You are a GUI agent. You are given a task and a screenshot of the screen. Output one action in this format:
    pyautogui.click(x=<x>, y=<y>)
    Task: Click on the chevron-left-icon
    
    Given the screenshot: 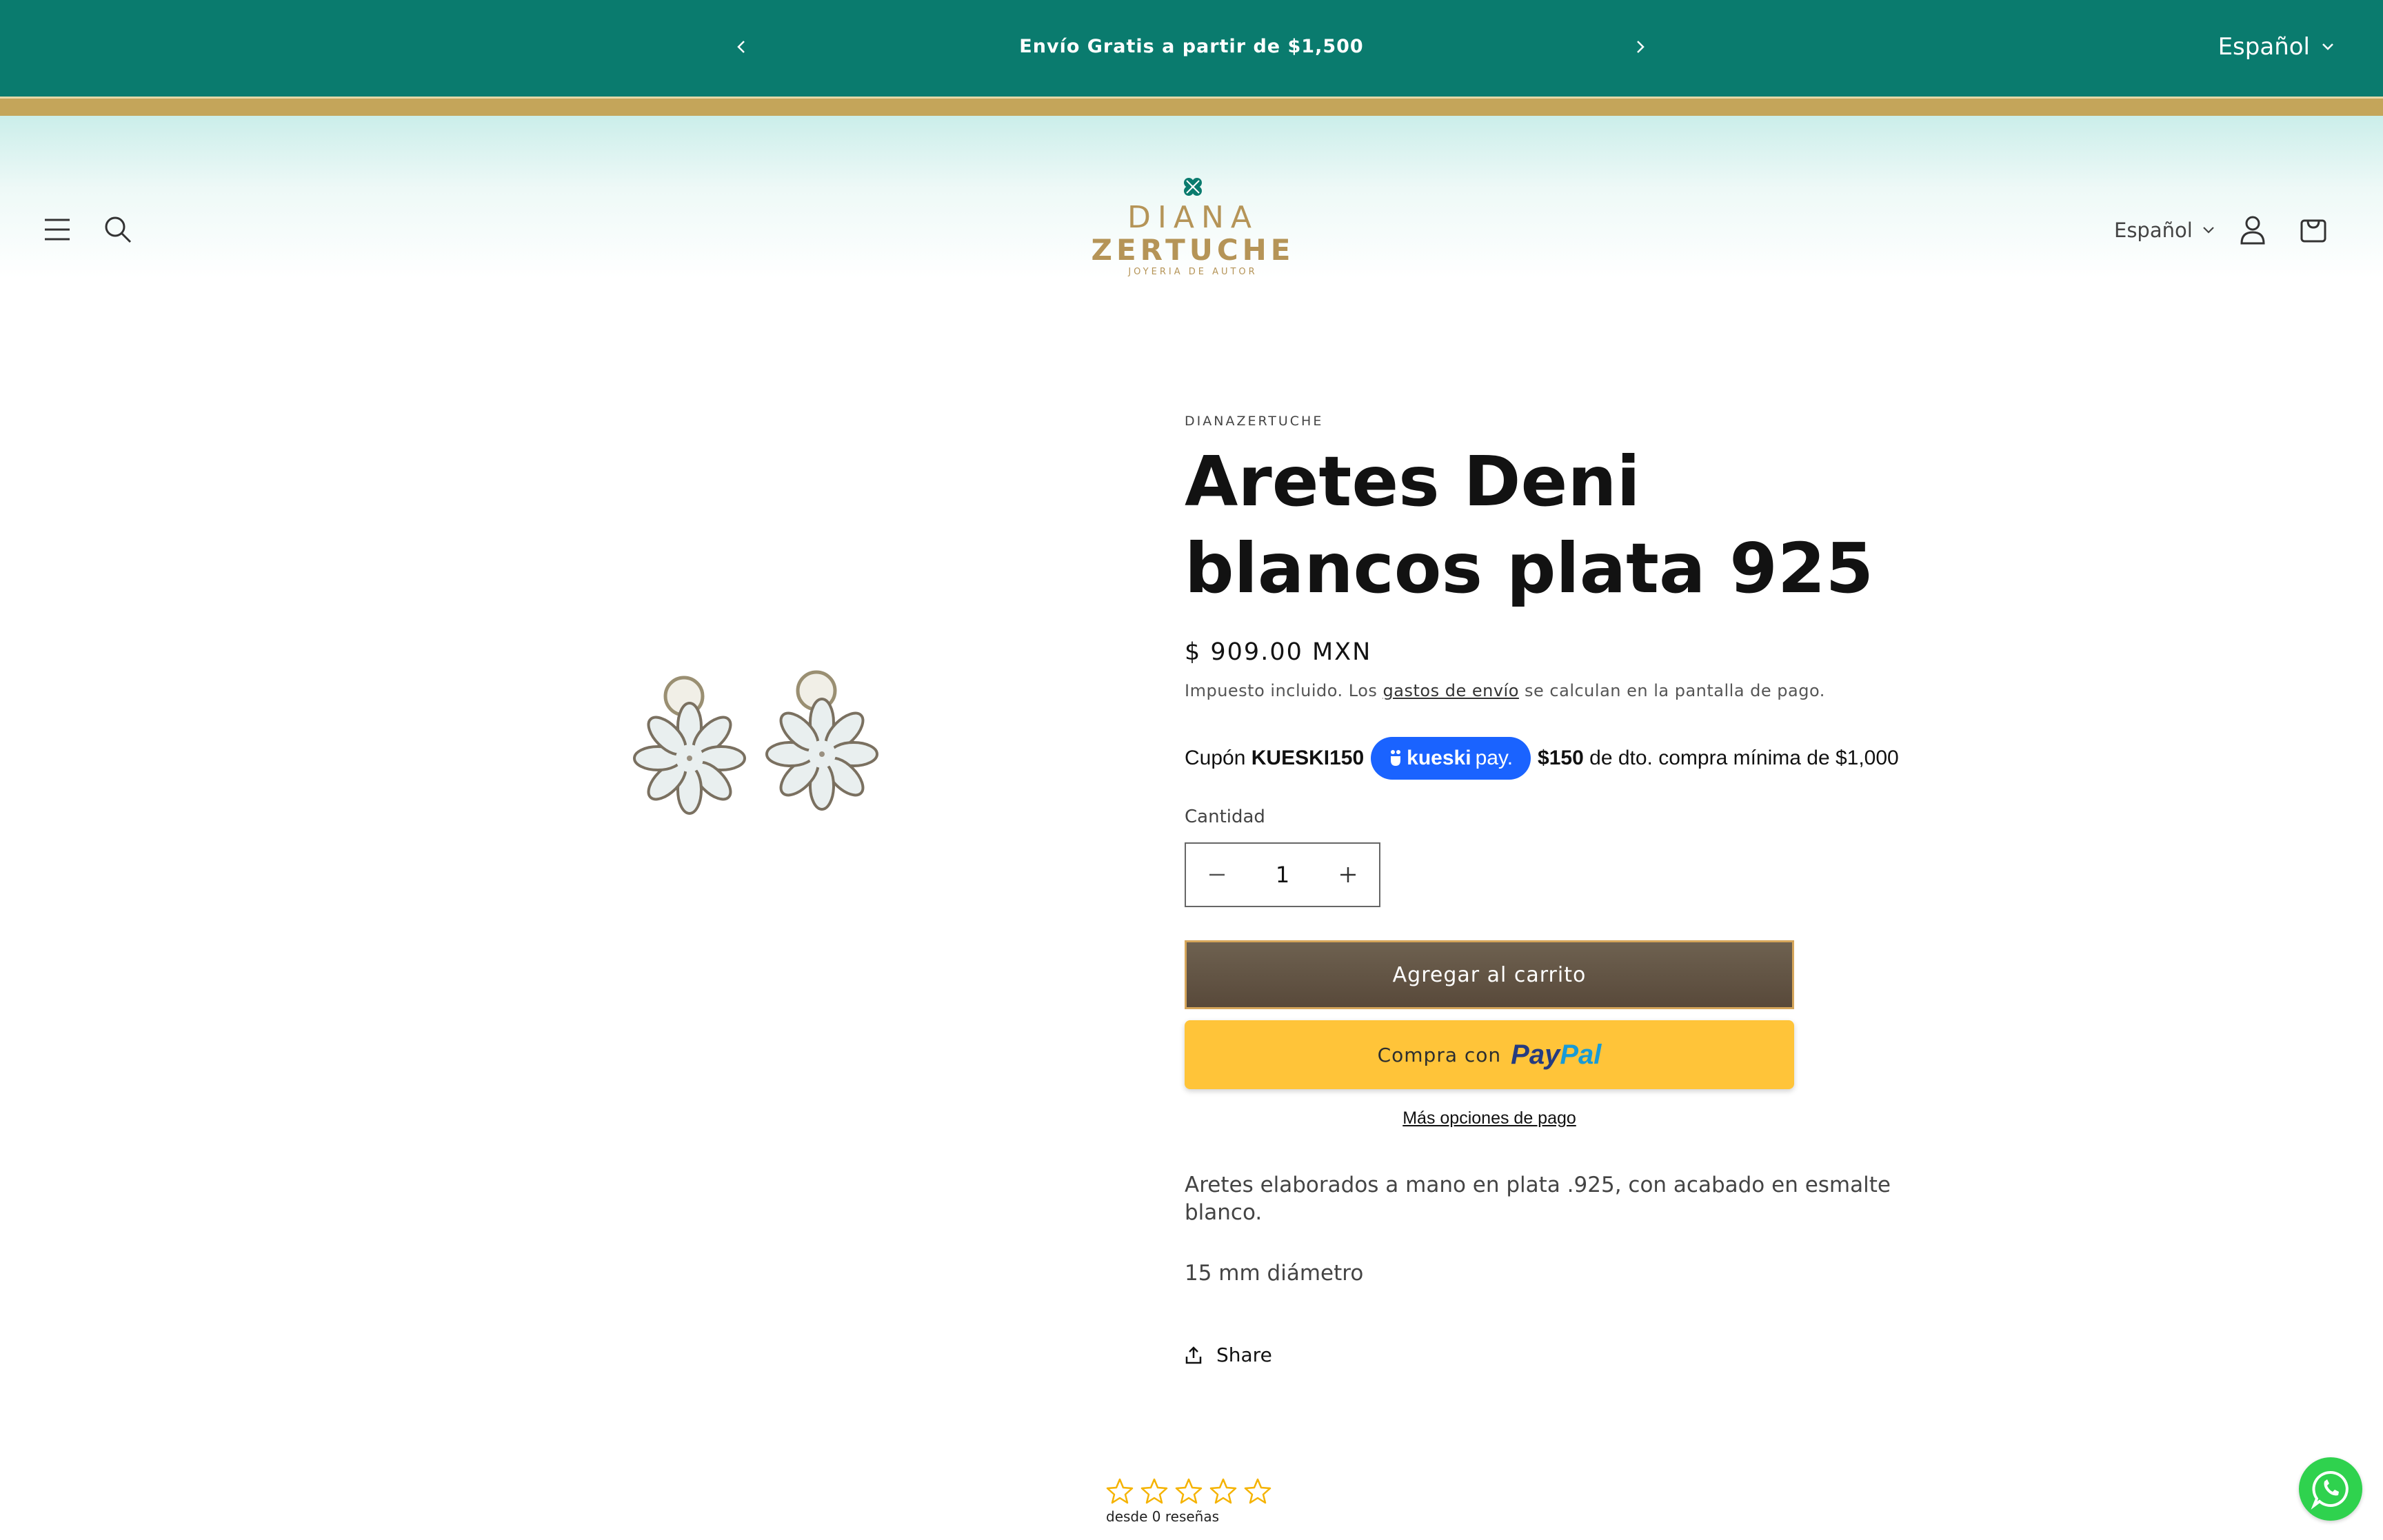 What is the action you would take?
    pyautogui.click(x=741, y=47)
    